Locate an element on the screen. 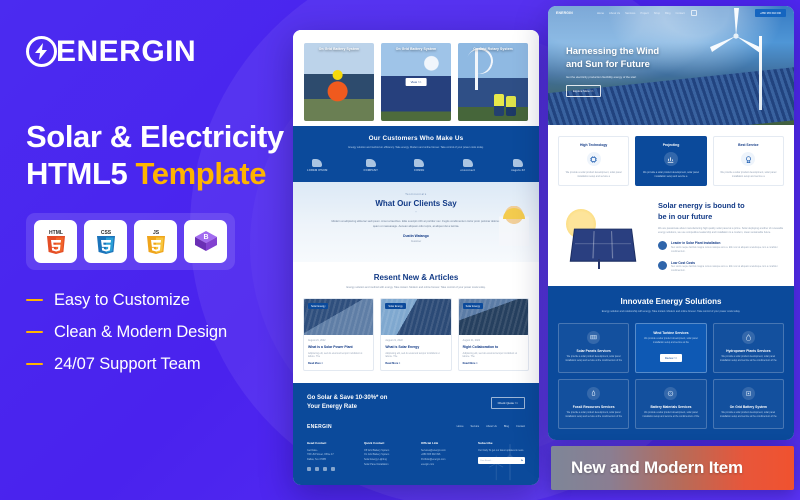 The height and width of the screenshot is (500, 800). feature-item: Clean & Modern Design is located at coordinates (159, 332).